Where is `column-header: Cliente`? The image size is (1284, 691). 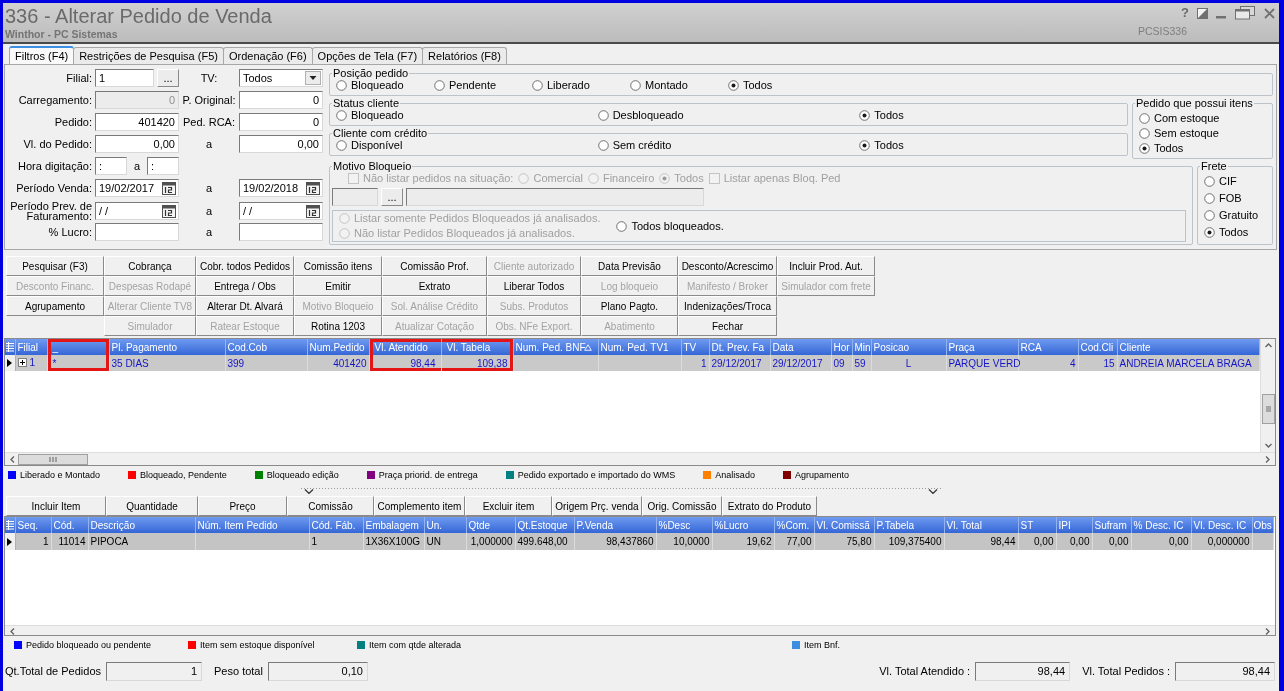
column-header: Cliente is located at coordinates (1188, 347).